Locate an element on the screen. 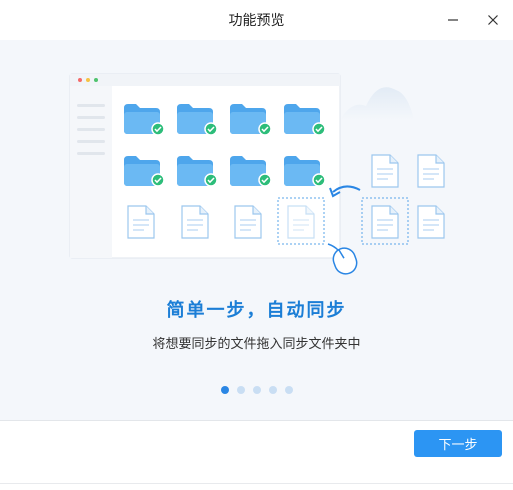  close-button is located at coordinates (493, 20).